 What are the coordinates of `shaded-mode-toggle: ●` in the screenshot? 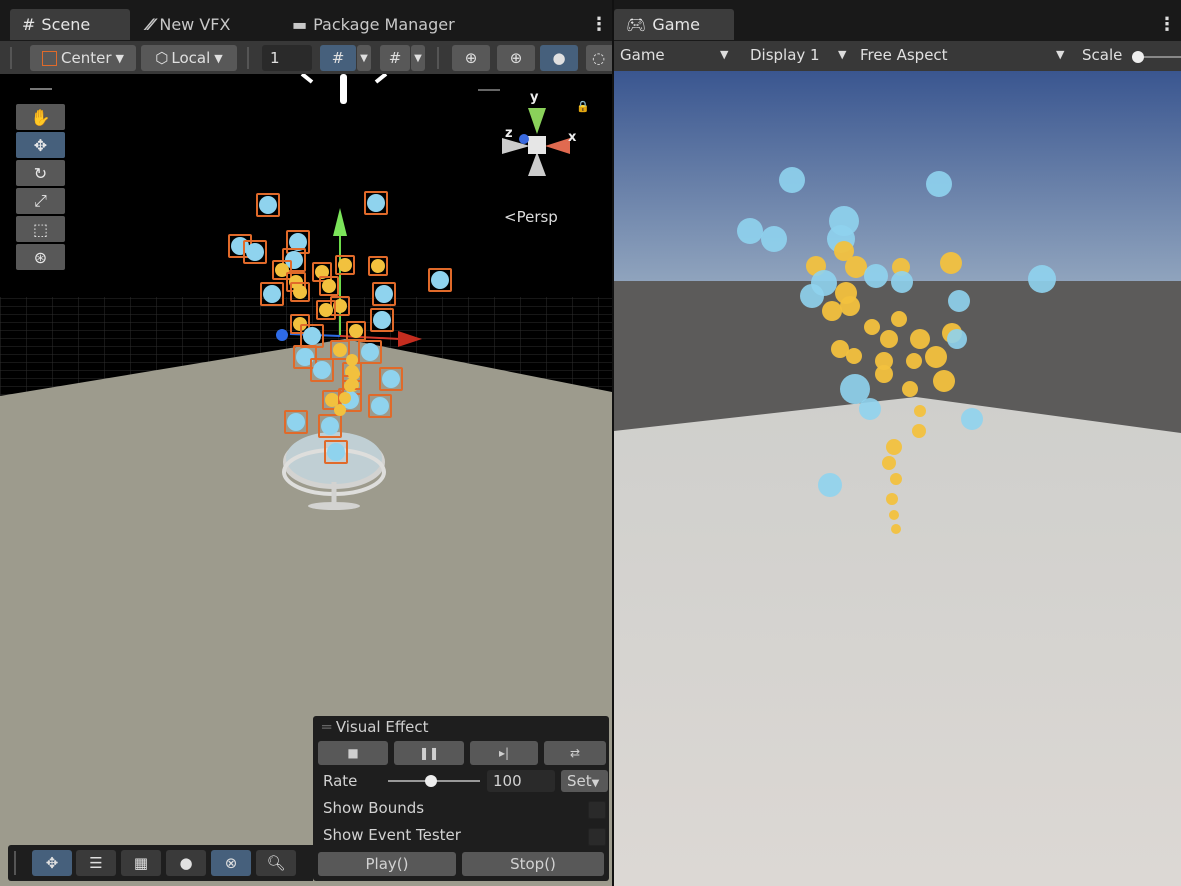 It's located at (559, 58).